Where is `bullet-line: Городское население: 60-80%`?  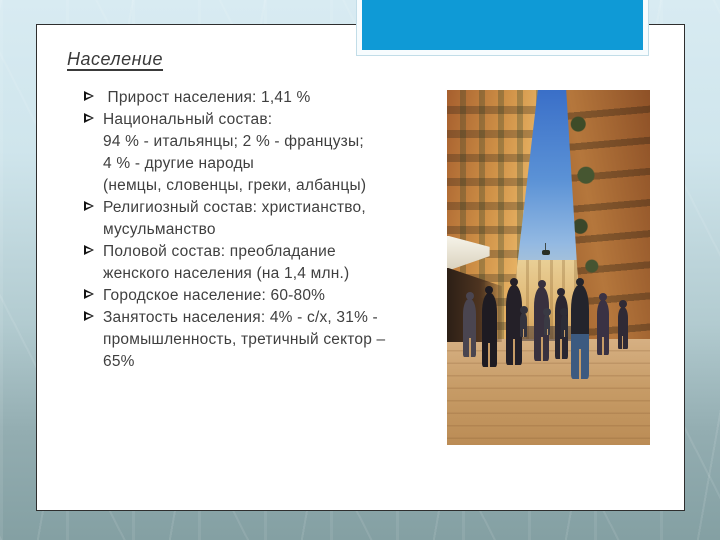
bullet-line: Городское население: 60-80% is located at coordinates (270, 296).